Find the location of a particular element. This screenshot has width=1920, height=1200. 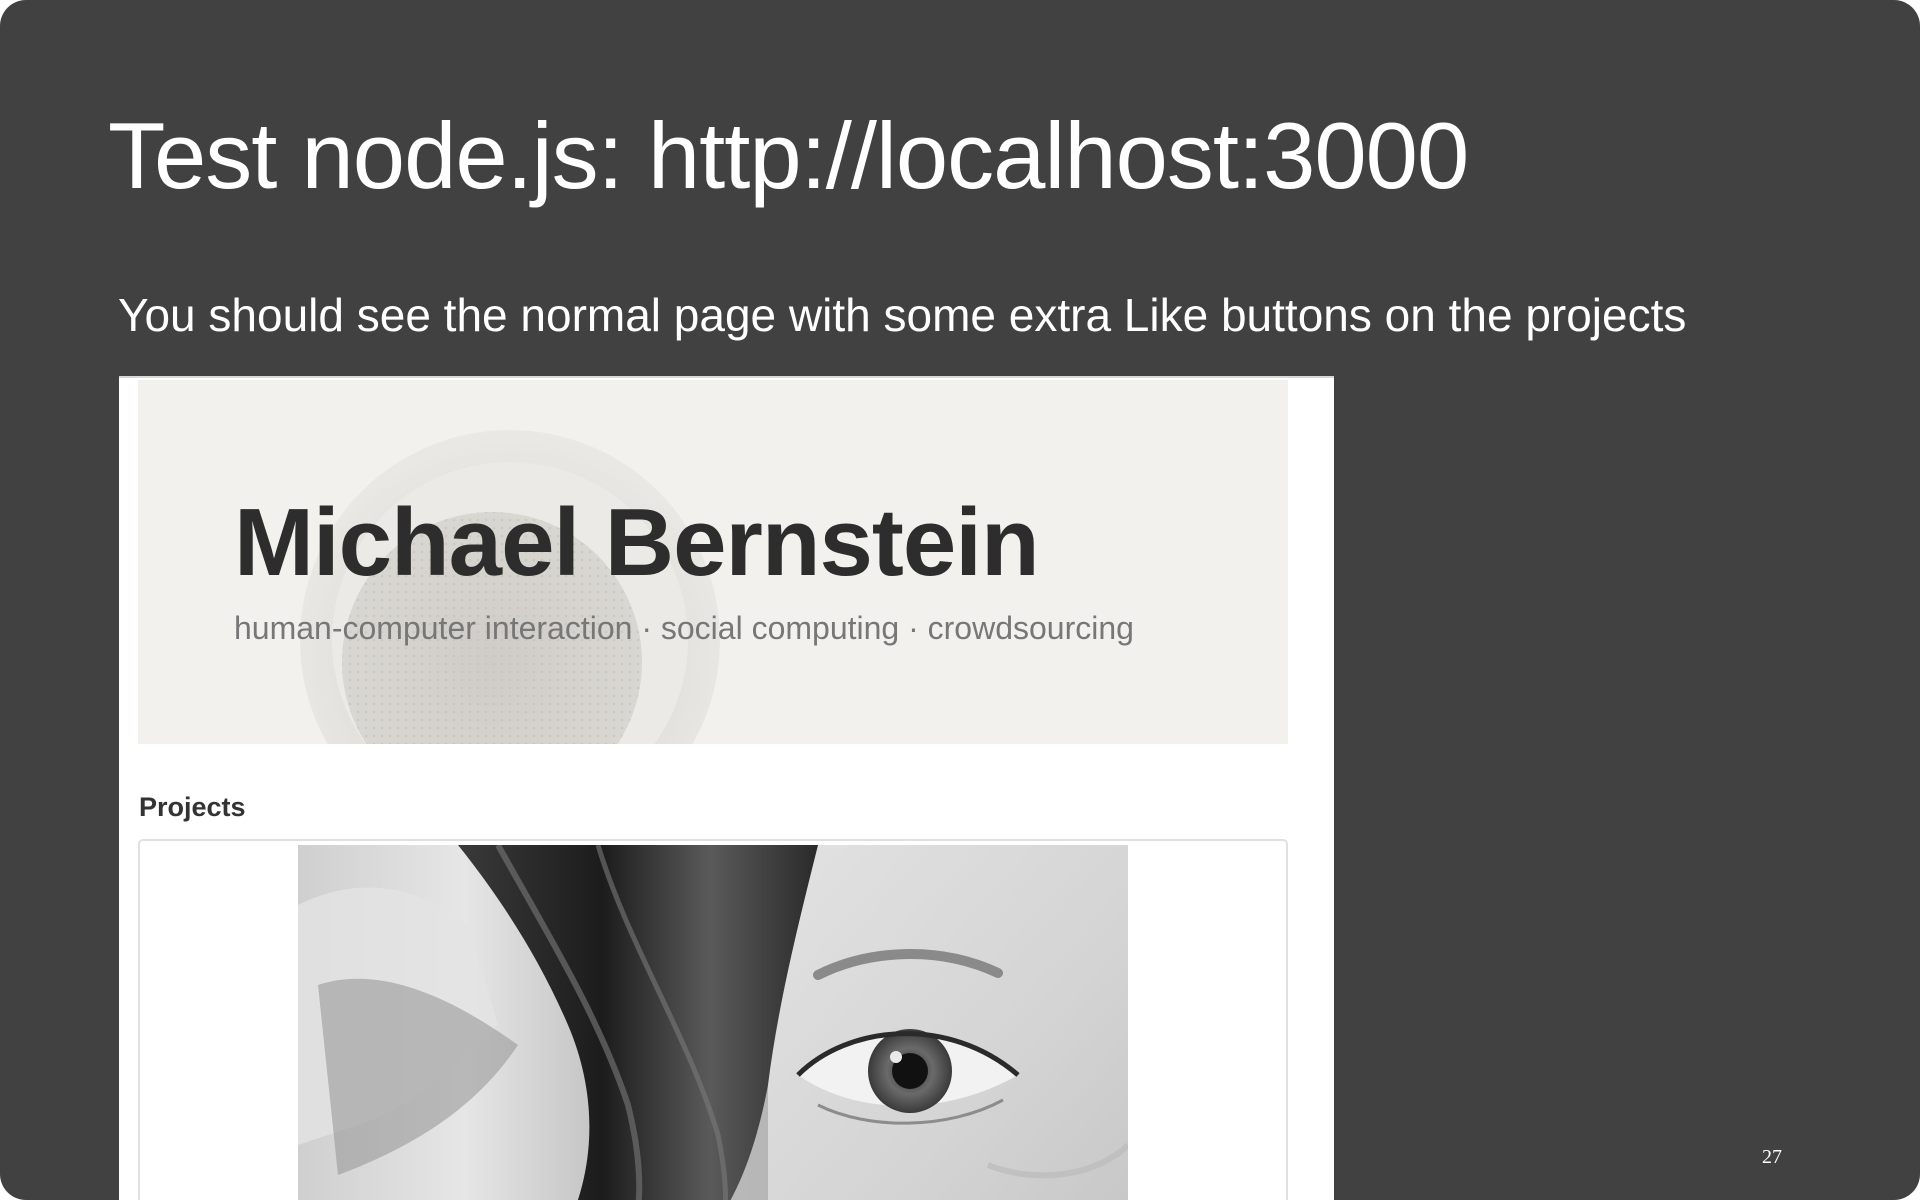

hero-name: Michael Bernstein is located at coordinates (637, 542).